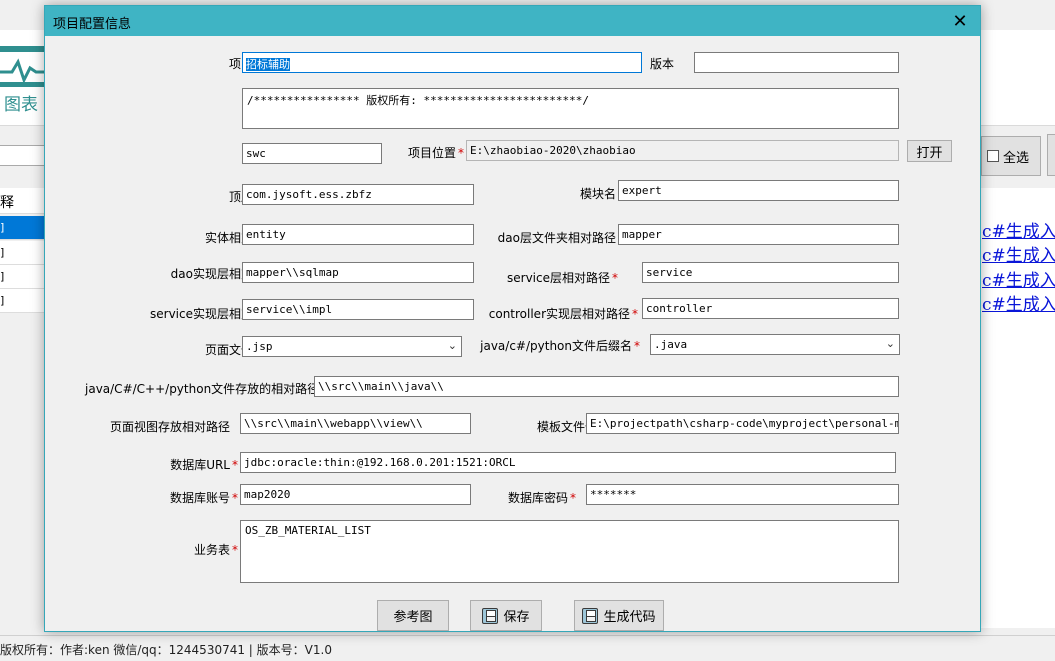  Describe the element at coordinates (358, 194) in the screenshot. I see `top-package-input: com.jysoft.ess.zbfz` at that location.